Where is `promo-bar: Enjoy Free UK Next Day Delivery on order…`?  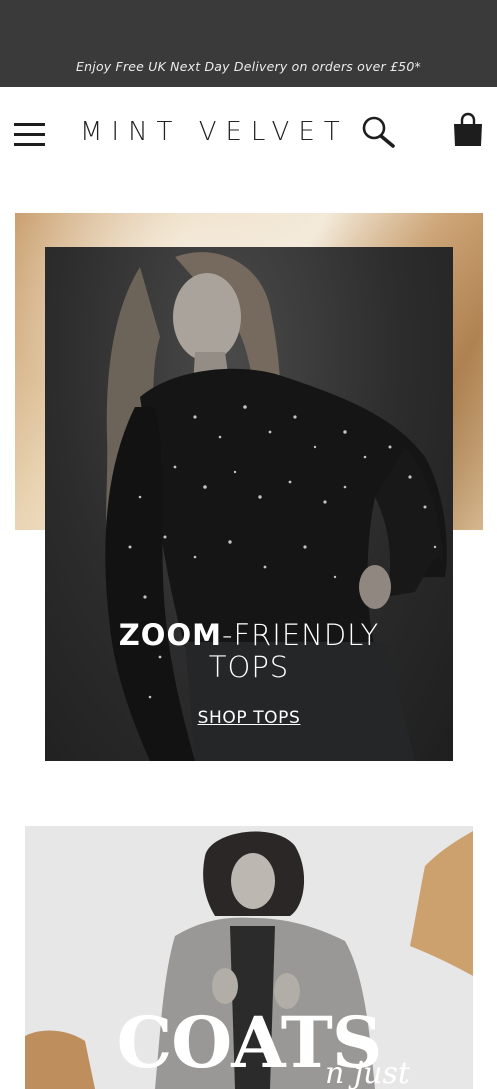
promo-bar: Enjoy Free UK Next Day Delivery on order… is located at coordinates (248, 43).